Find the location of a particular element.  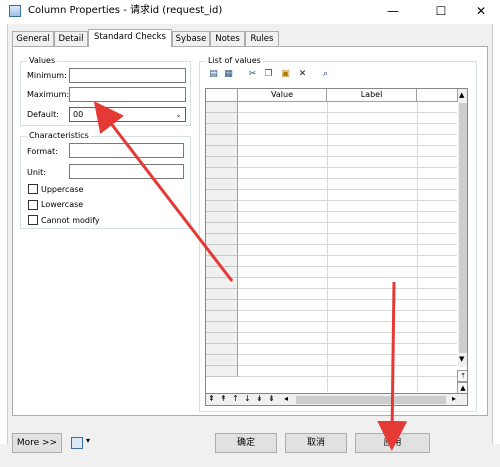

arrow-to-default-field is located at coordinates (163, 191).